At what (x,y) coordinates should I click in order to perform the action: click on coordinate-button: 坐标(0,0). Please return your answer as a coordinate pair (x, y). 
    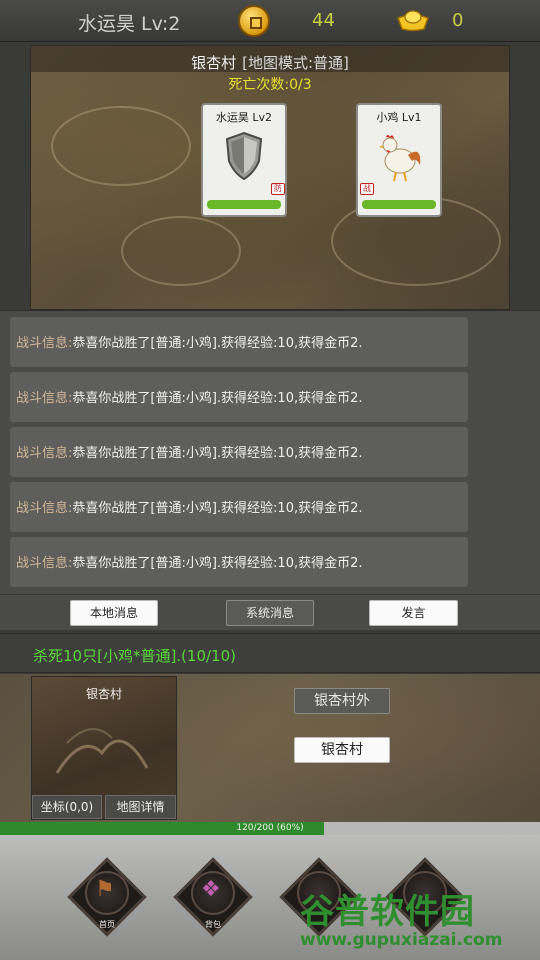
    Looking at the image, I should click on (67, 807).